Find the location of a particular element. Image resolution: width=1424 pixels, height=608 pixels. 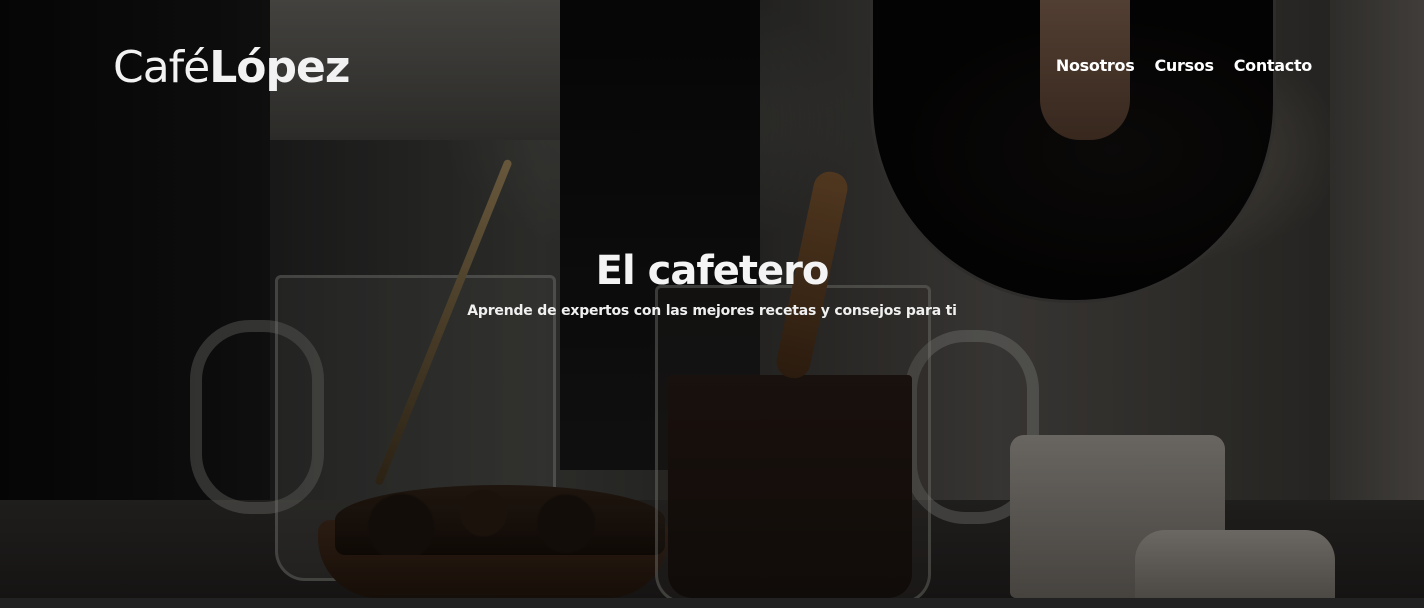

site-logo: CaféLópez is located at coordinates (231, 68).